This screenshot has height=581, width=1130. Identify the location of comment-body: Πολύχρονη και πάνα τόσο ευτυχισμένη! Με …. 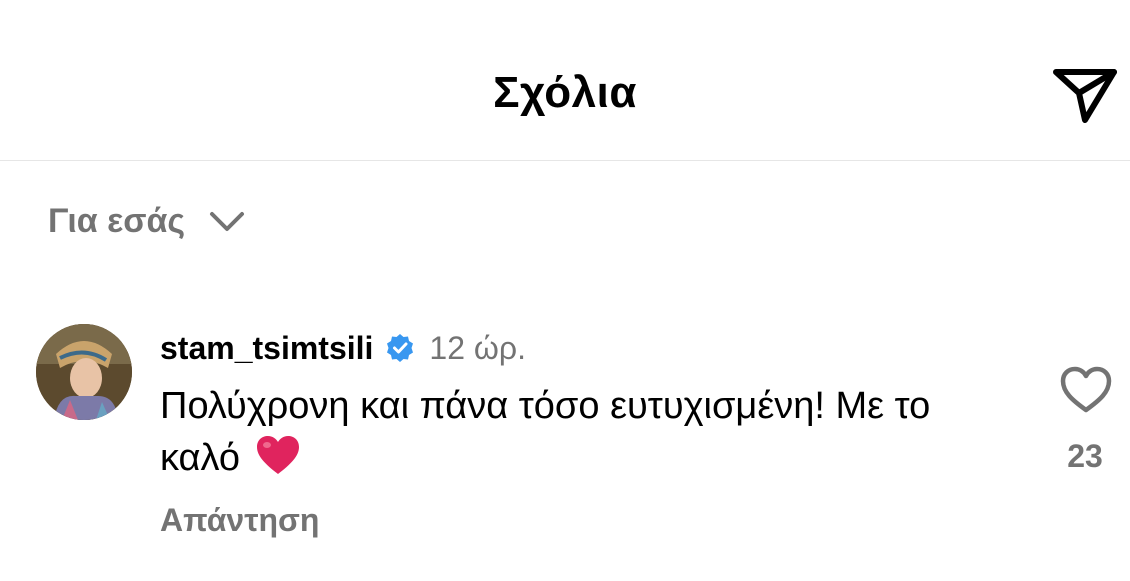
(590, 432).